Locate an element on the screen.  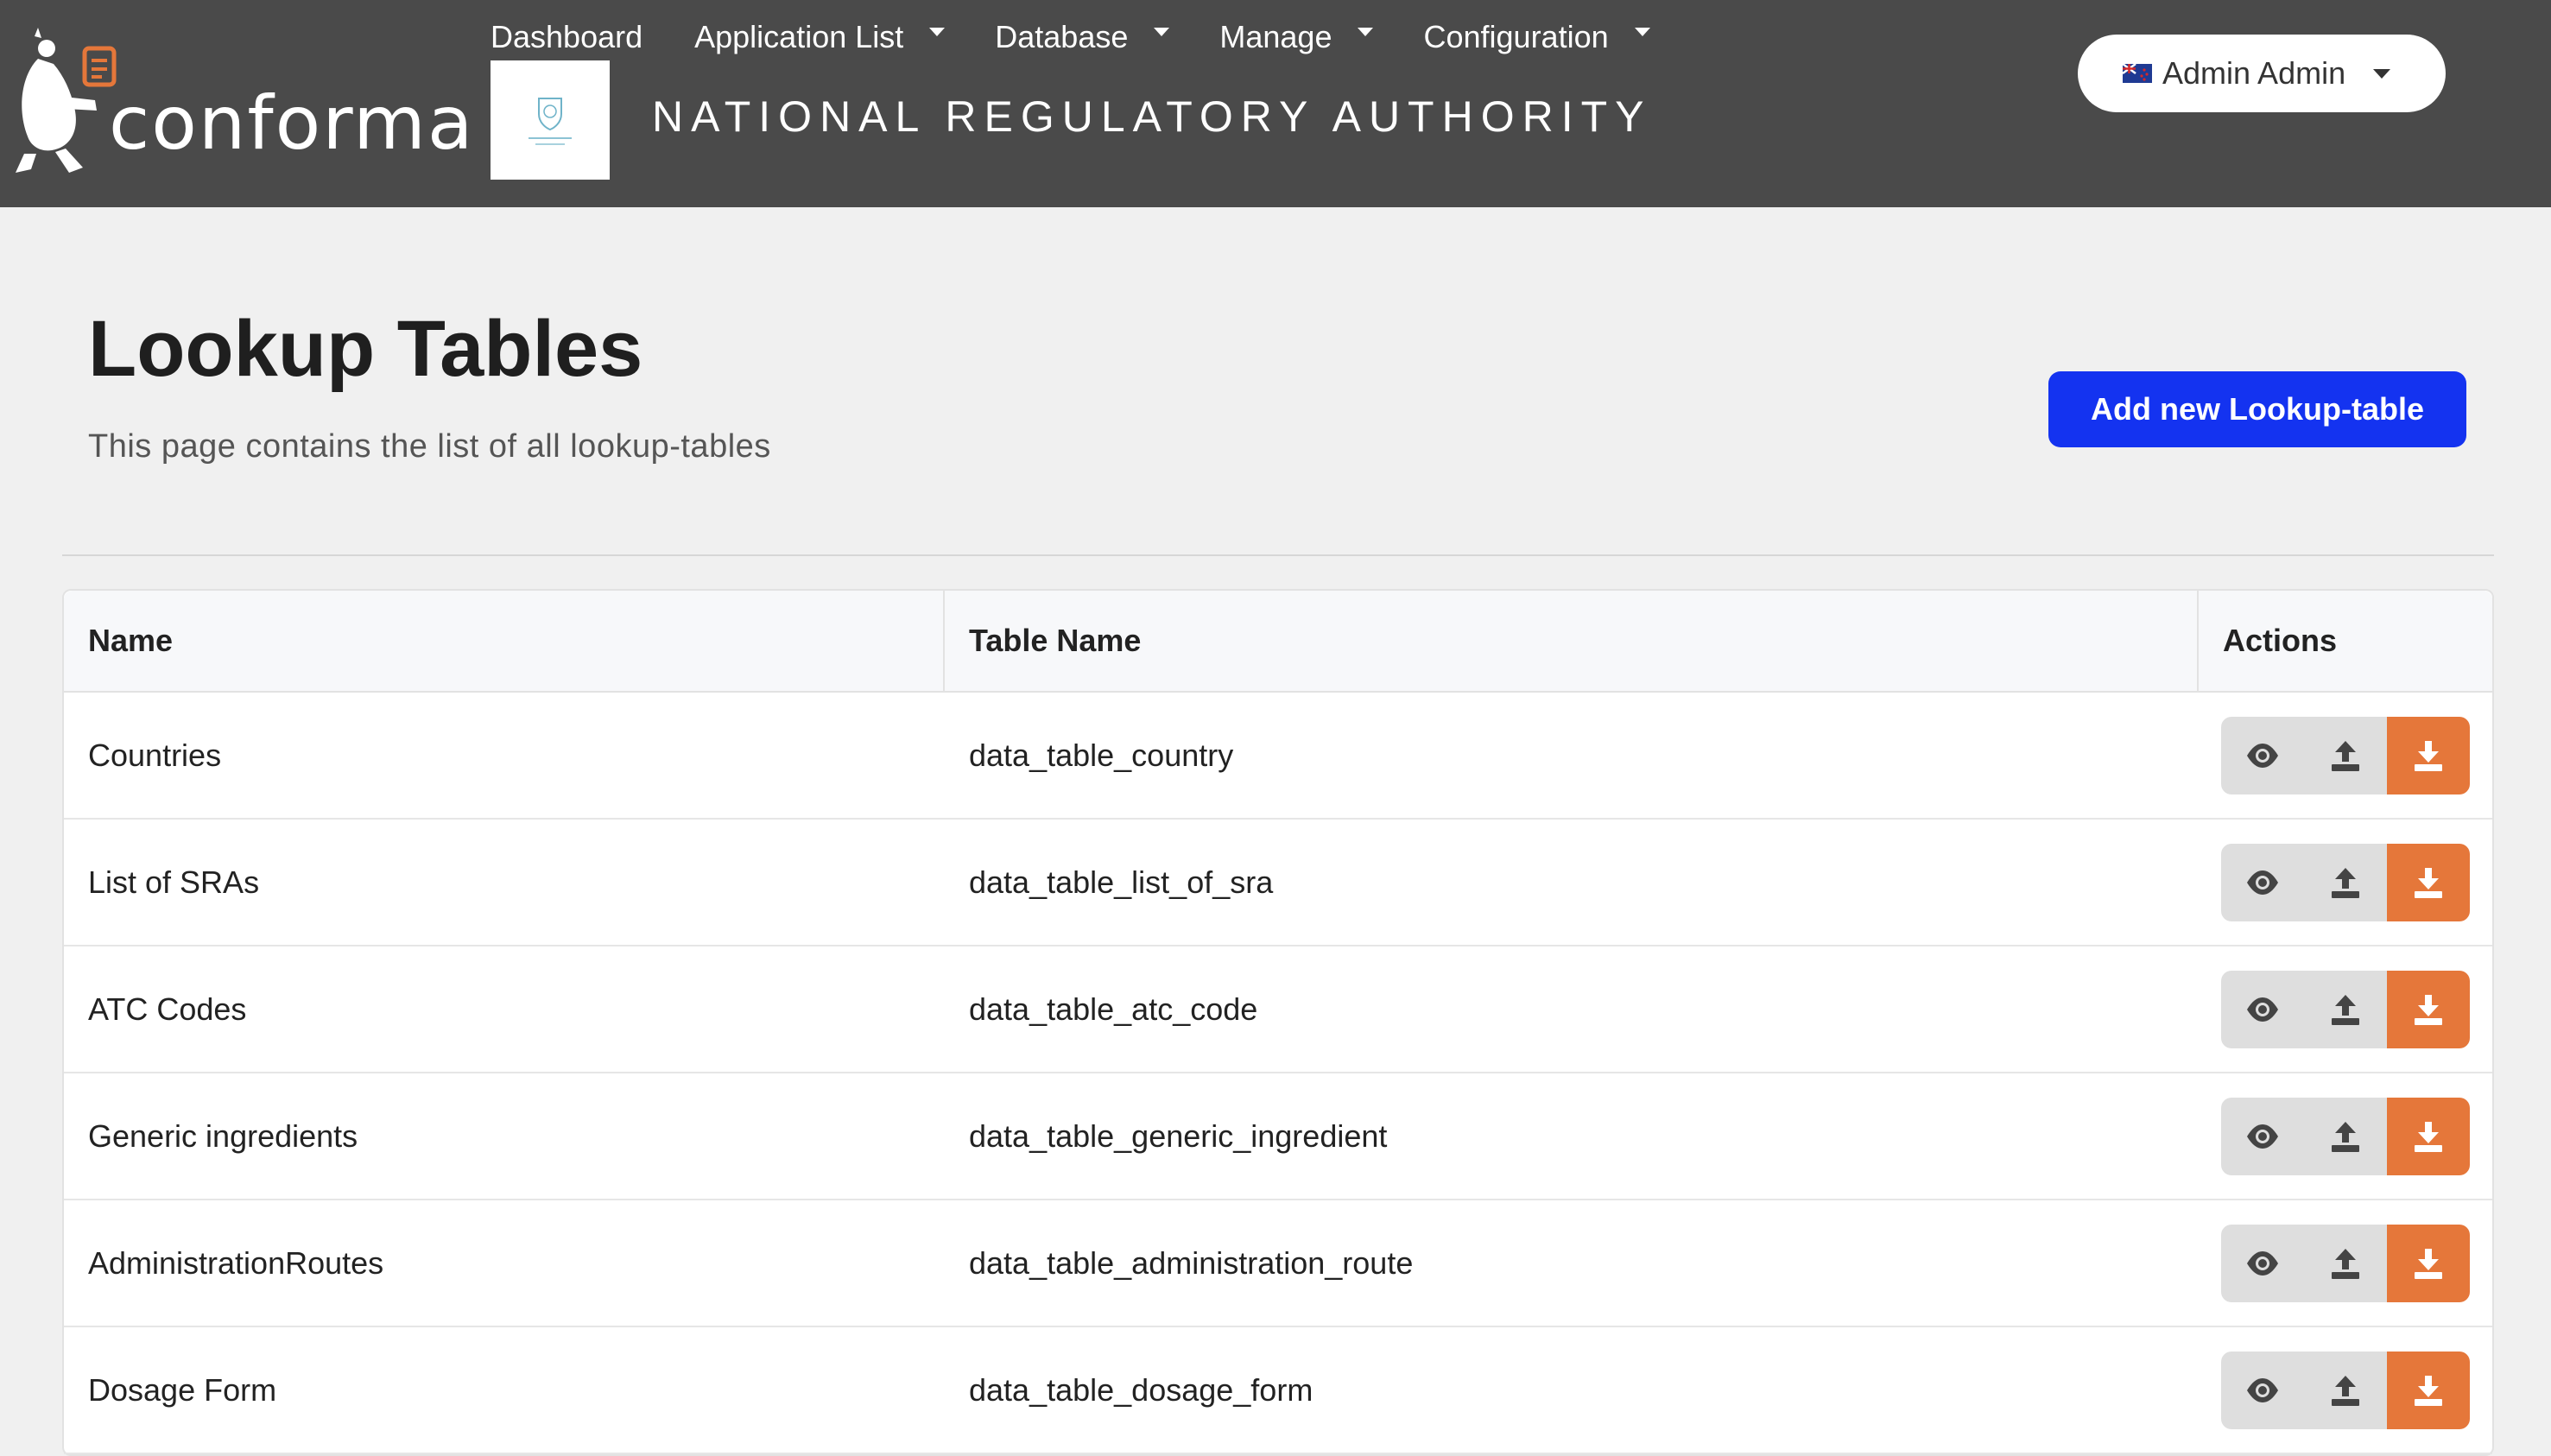
shield-icon is located at coordinates (550, 121).